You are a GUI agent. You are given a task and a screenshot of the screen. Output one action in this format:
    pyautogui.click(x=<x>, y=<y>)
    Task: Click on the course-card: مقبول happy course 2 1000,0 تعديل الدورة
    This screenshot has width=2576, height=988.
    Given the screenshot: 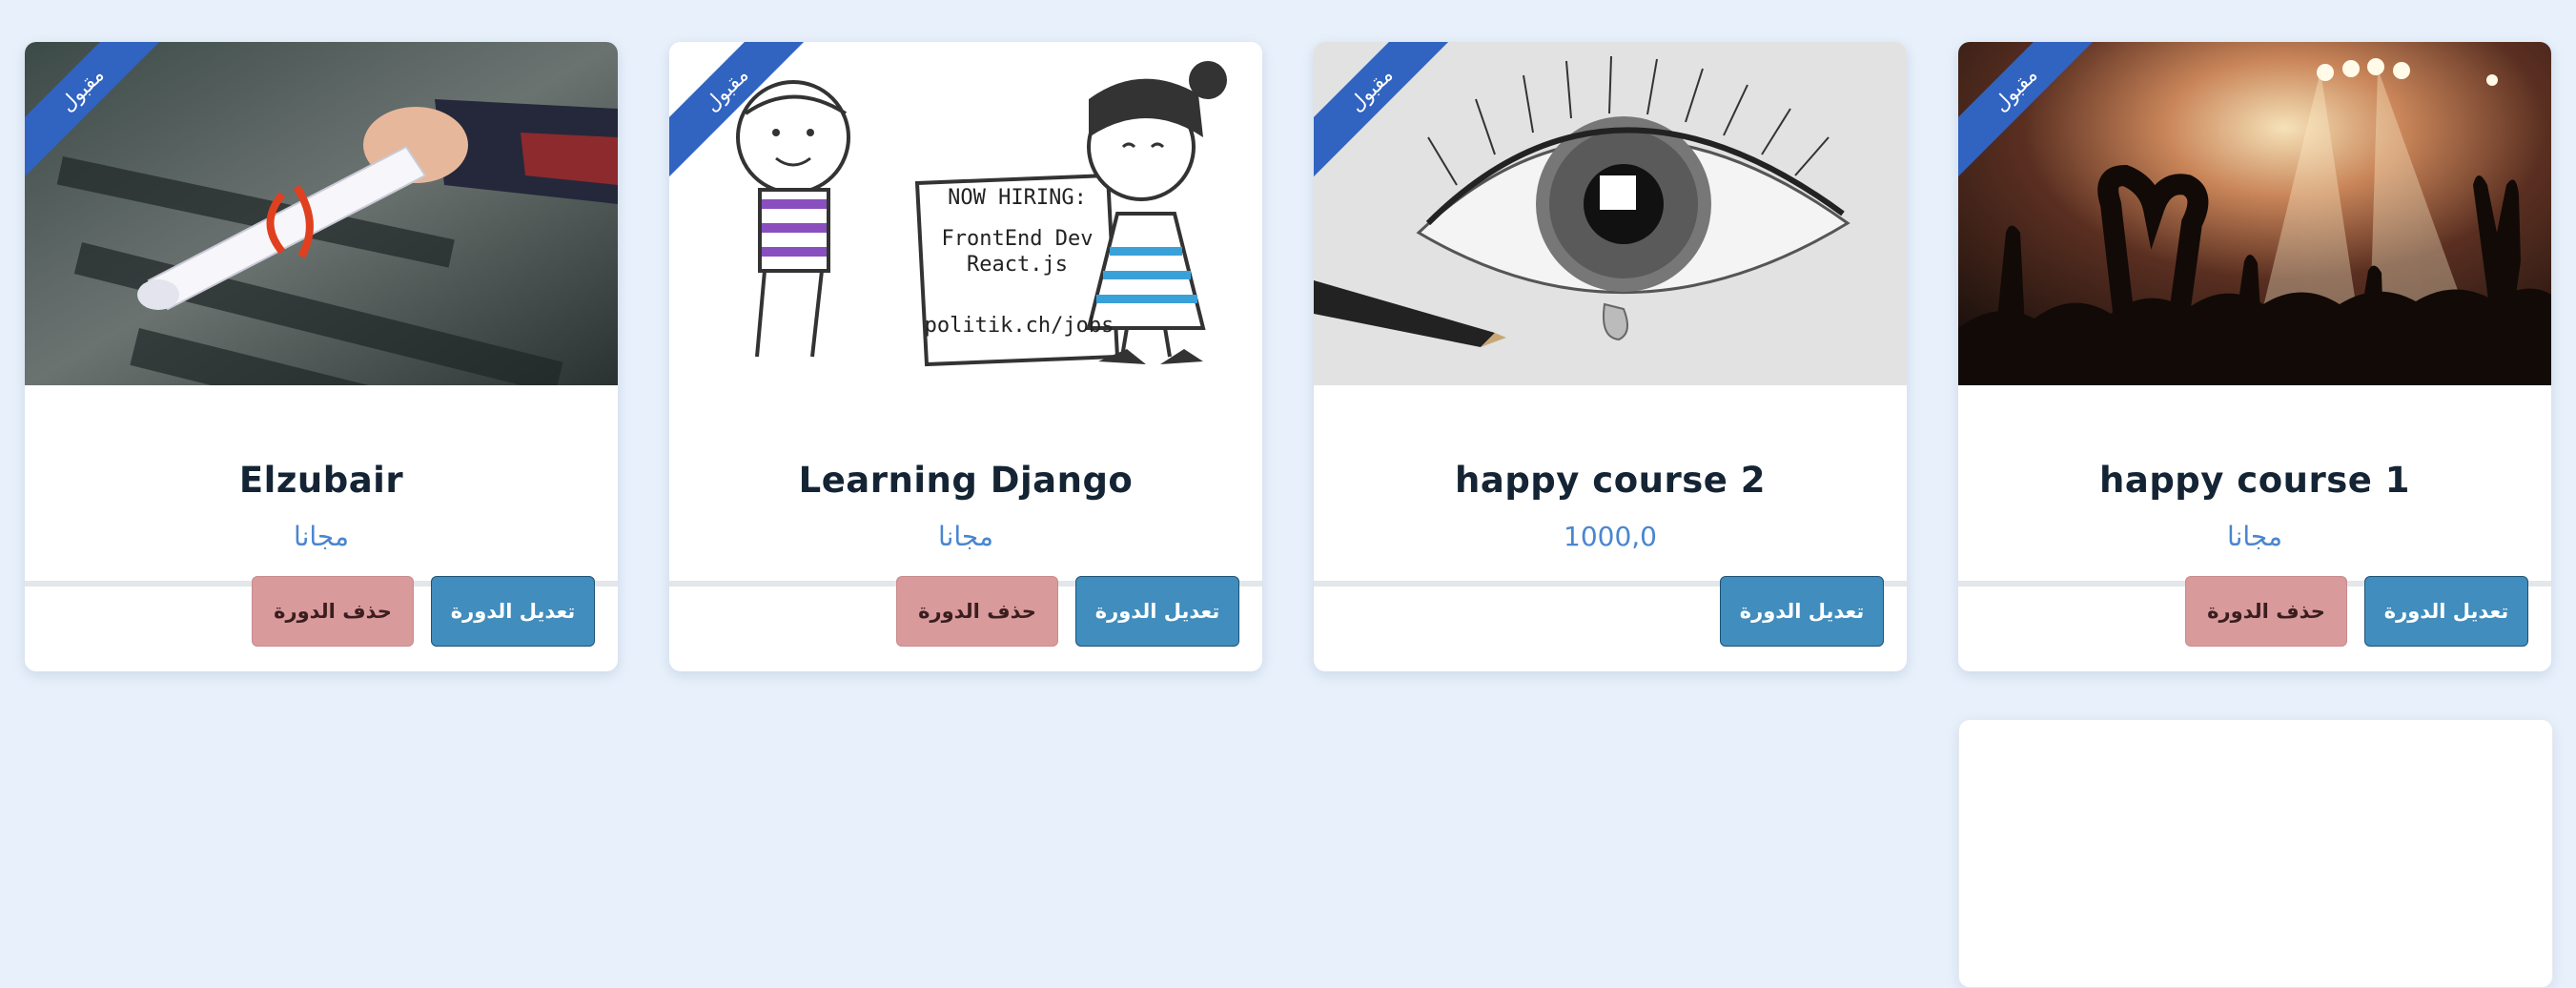 What is the action you would take?
    pyautogui.click(x=1610, y=356)
    